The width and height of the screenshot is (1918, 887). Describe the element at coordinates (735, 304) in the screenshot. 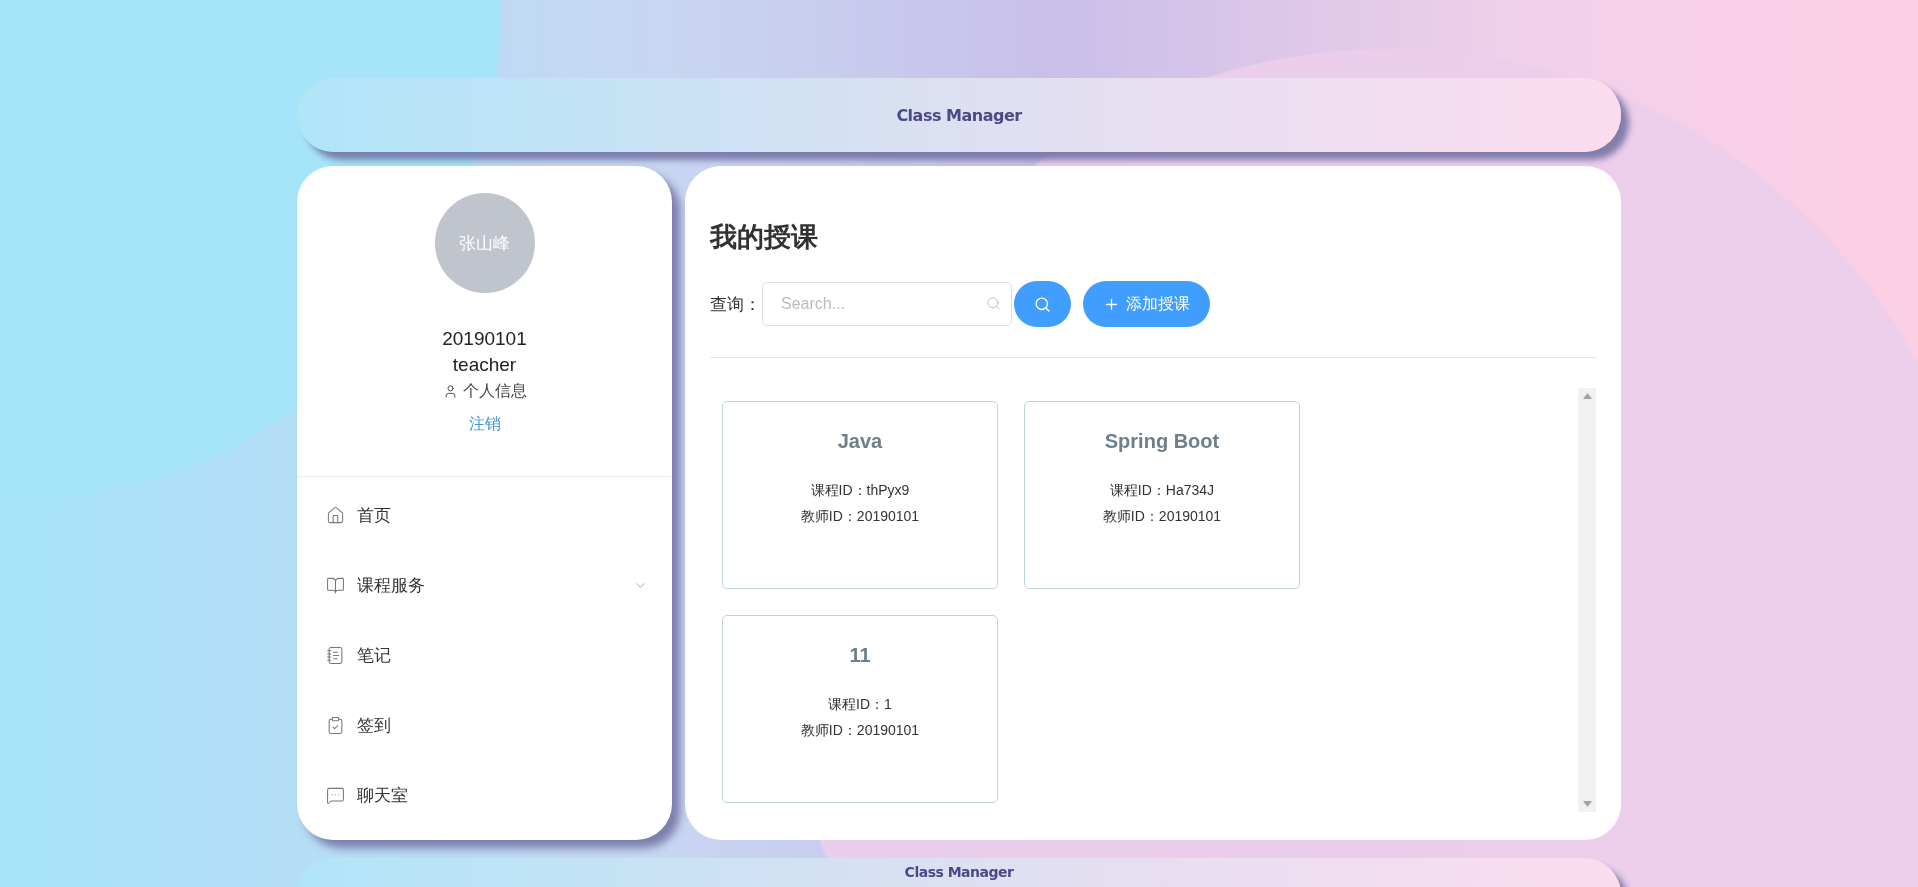

I see `query-label: 查询：` at that location.